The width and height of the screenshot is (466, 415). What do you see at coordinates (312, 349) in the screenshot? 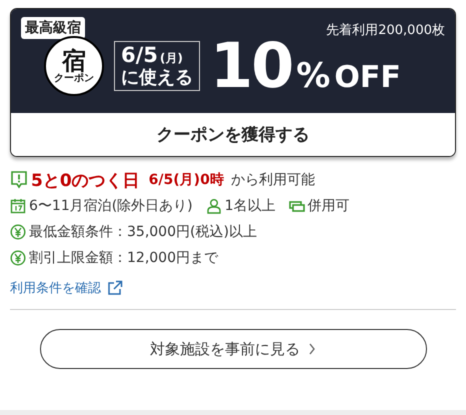
I see `chevron-right-icon` at bounding box center [312, 349].